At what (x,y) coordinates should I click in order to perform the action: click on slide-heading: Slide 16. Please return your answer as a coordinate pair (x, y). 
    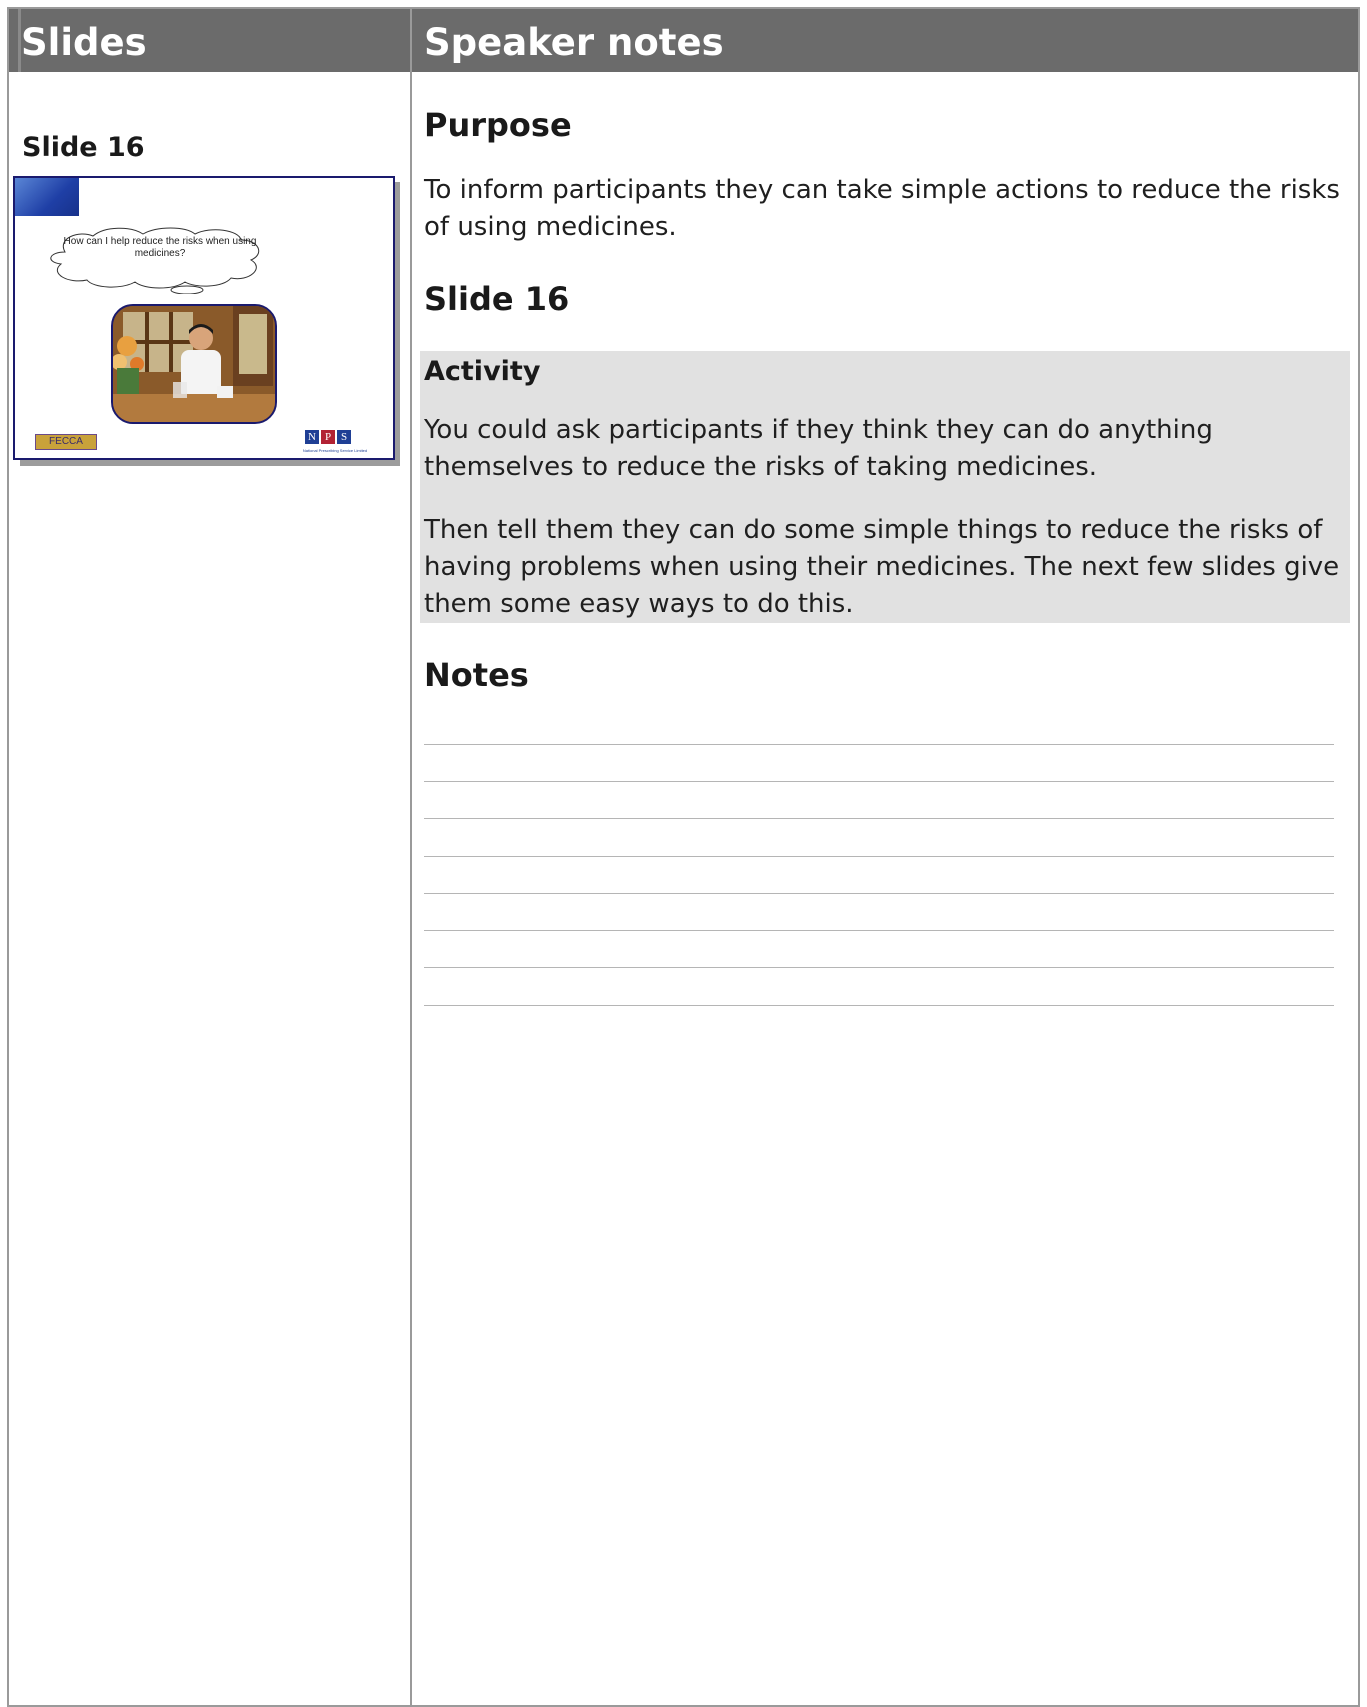
    Looking at the image, I should click on (497, 299).